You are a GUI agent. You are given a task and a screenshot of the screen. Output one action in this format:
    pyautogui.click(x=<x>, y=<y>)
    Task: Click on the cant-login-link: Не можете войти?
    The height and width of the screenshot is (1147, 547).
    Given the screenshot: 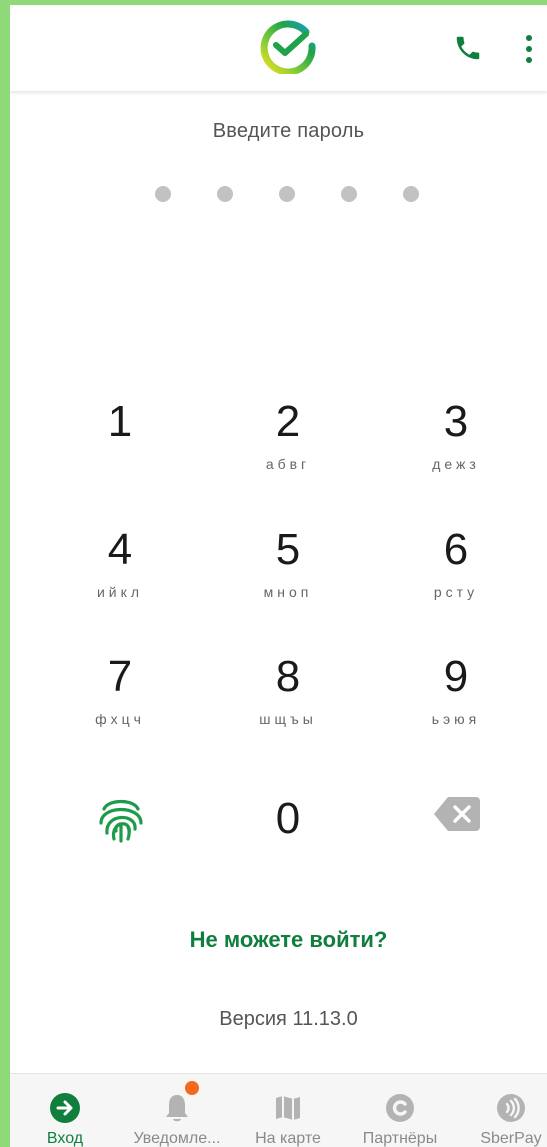 What is the action you would take?
    pyautogui.click(x=278, y=940)
    